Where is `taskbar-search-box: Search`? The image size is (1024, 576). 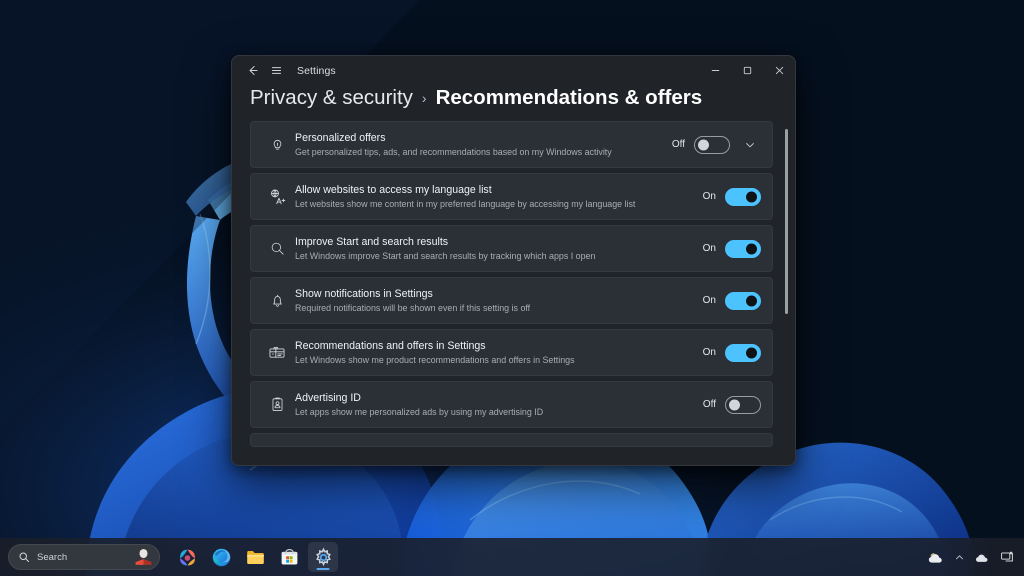 taskbar-search-box: Search is located at coordinates (84, 557).